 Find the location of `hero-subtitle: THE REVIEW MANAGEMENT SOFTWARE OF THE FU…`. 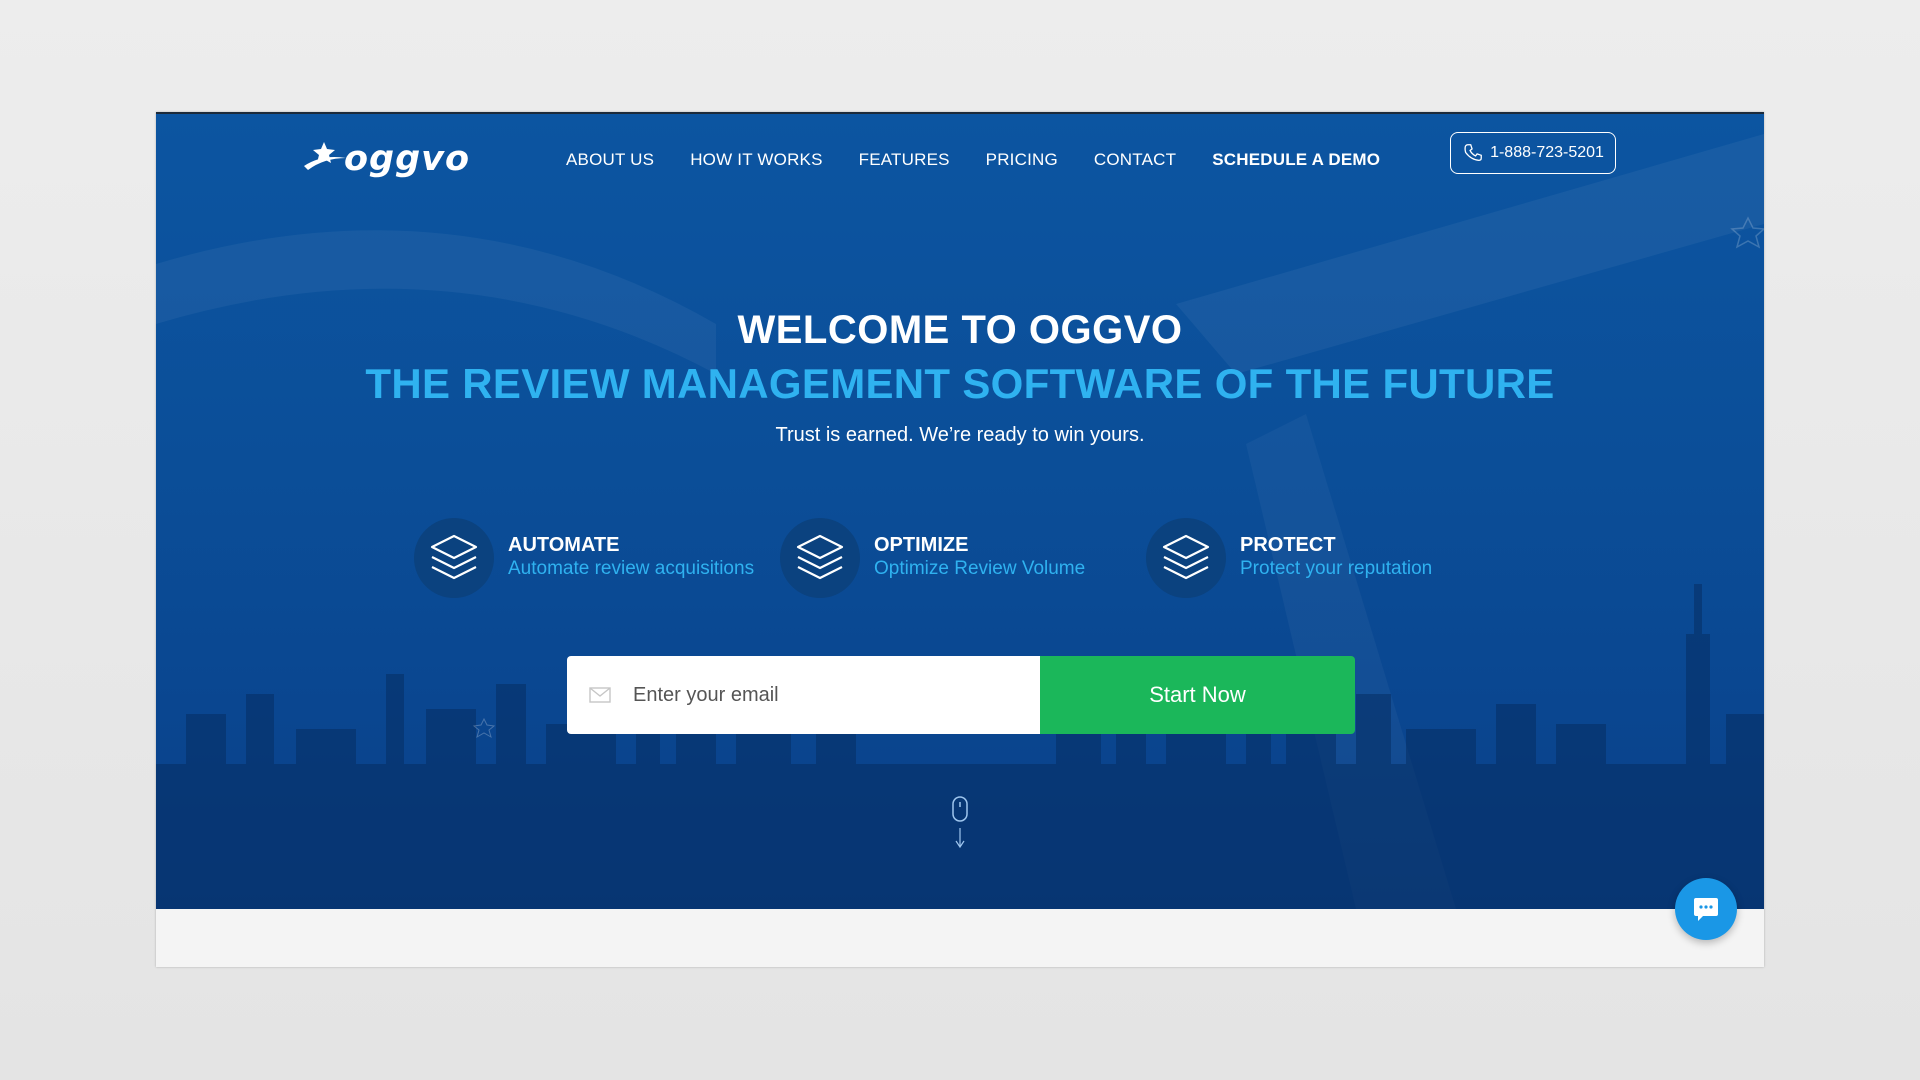

hero-subtitle: THE REVIEW MANAGEMENT SOFTWARE OF THE FU… is located at coordinates (960, 383).